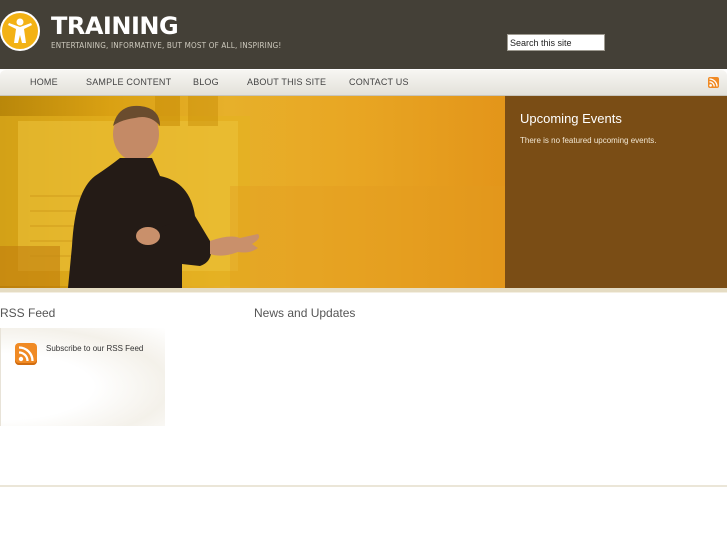 The width and height of the screenshot is (727, 545). Describe the element at coordinates (44, 82) in the screenshot. I see `nav-item-home: HOME` at that location.